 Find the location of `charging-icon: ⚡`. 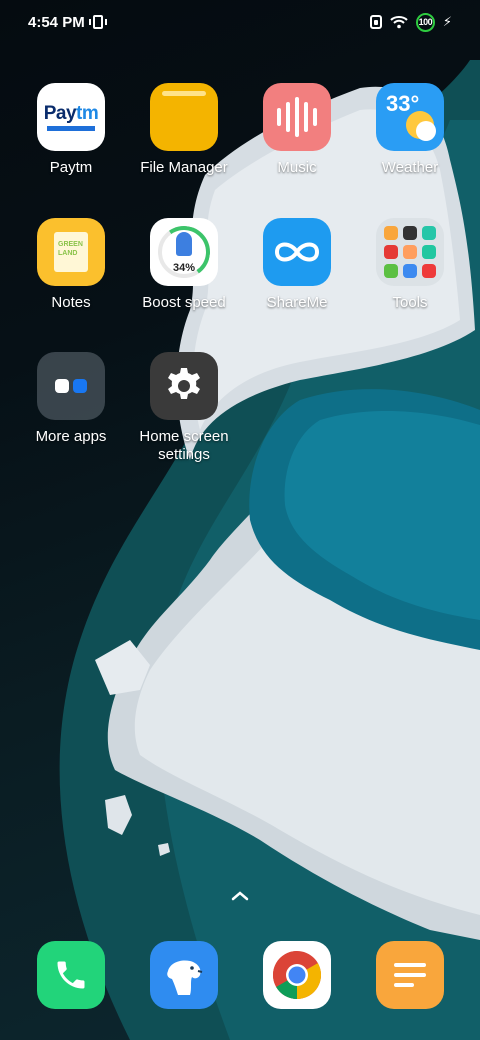

charging-icon: ⚡ is located at coordinates (447, 21).